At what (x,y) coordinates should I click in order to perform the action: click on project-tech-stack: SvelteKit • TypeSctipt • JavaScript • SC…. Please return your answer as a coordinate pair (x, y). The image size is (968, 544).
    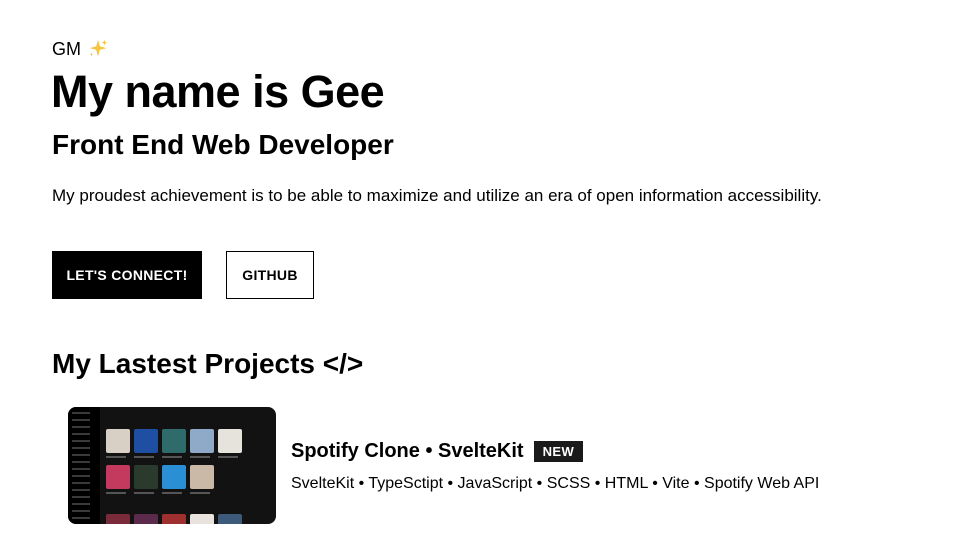
    Looking at the image, I should click on (555, 483).